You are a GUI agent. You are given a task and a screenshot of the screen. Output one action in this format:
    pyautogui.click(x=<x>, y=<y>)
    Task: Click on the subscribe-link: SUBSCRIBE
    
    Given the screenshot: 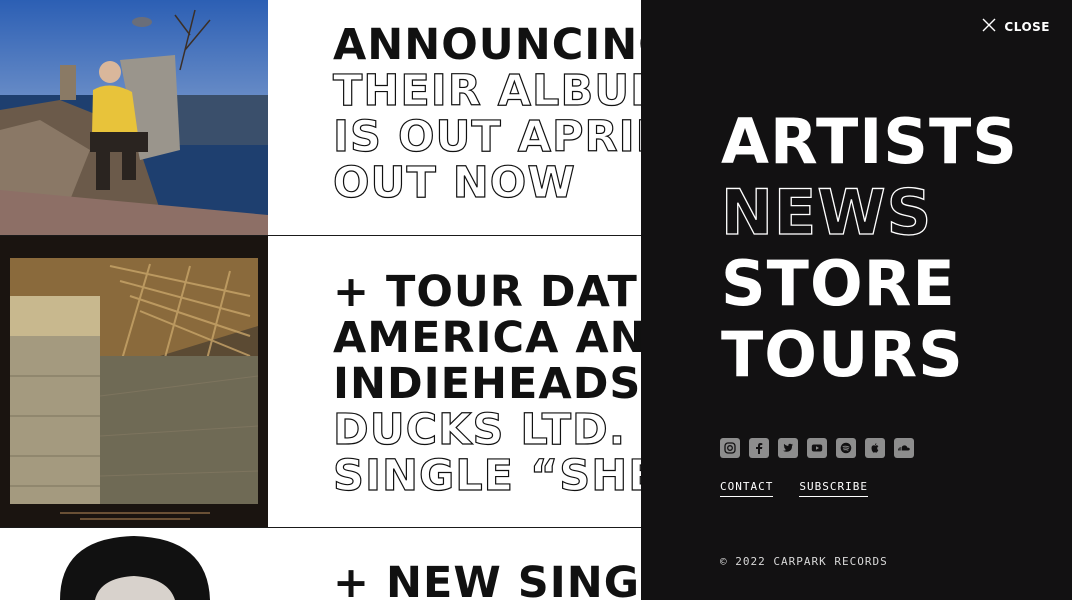 What is the action you would take?
    pyautogui.click(x=833, y=488)
    